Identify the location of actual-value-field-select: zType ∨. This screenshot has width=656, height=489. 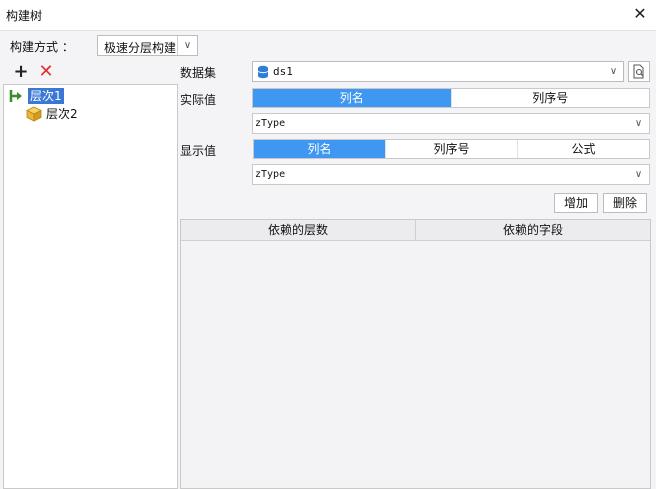
(451, 123).